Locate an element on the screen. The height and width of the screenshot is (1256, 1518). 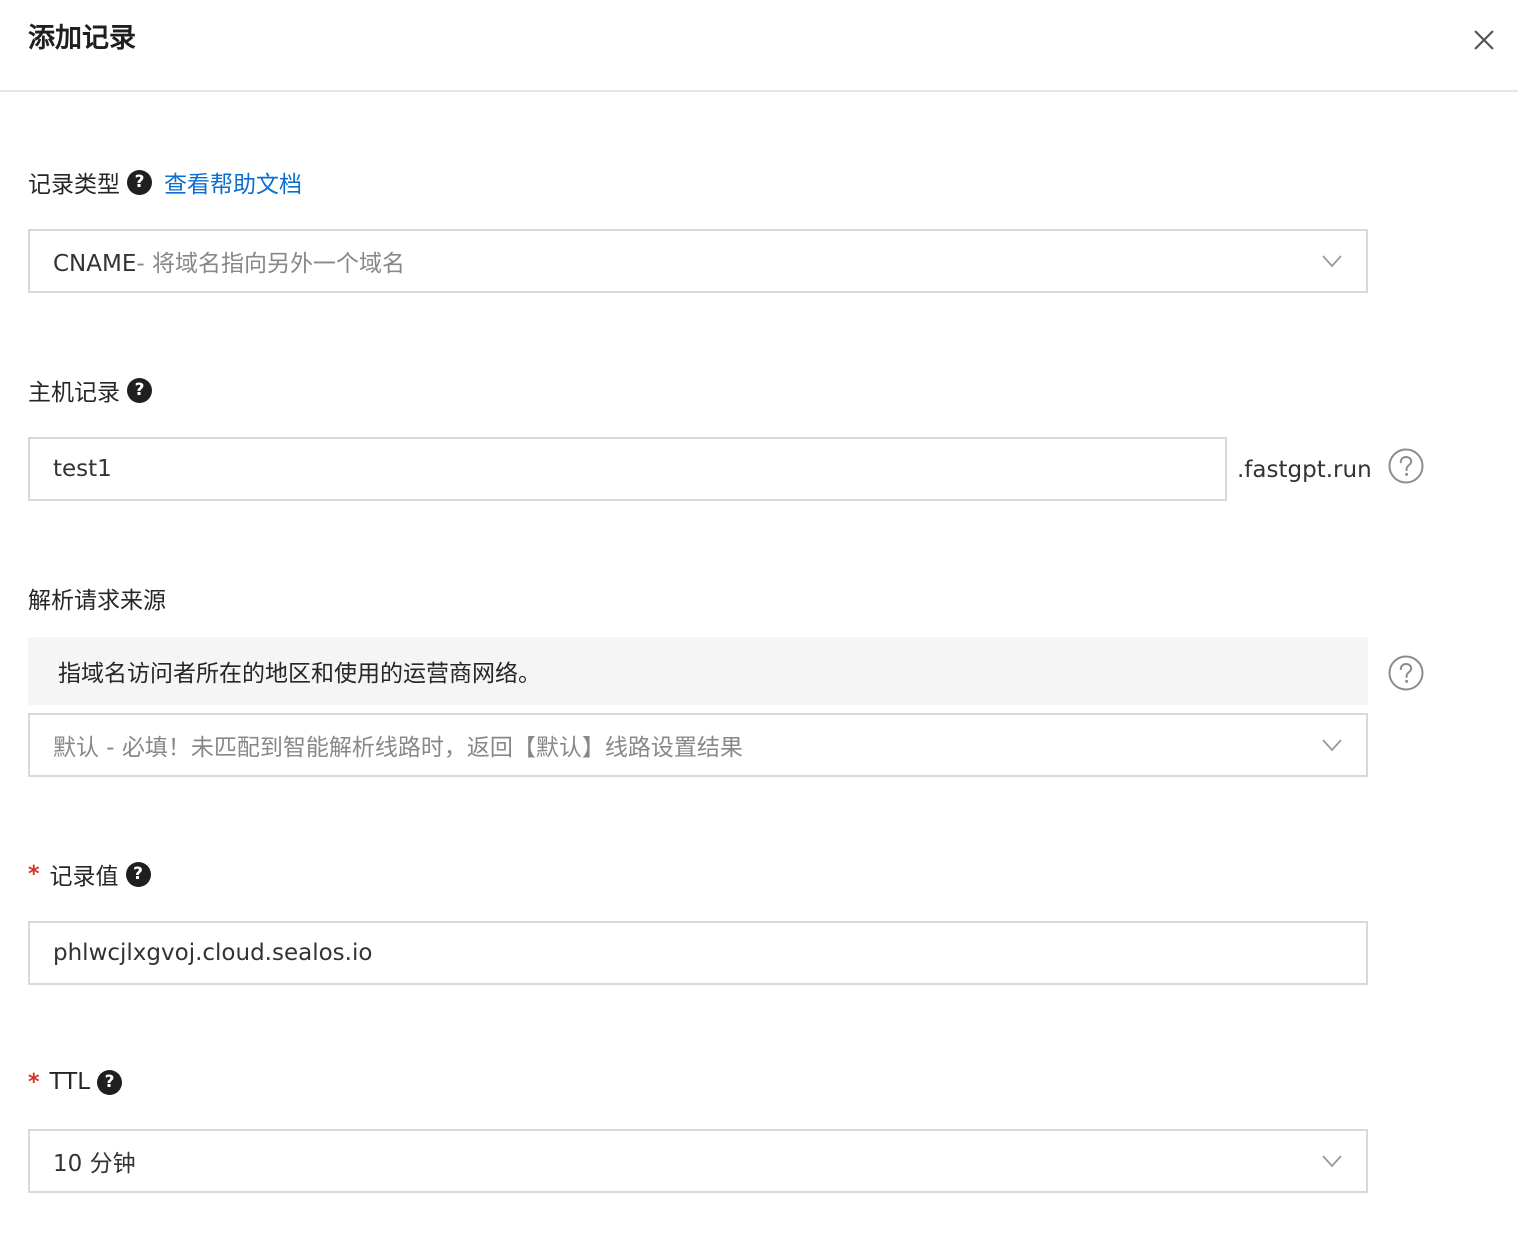
record-type-value-prefix: CNAME is located at coordinates (95, 264).